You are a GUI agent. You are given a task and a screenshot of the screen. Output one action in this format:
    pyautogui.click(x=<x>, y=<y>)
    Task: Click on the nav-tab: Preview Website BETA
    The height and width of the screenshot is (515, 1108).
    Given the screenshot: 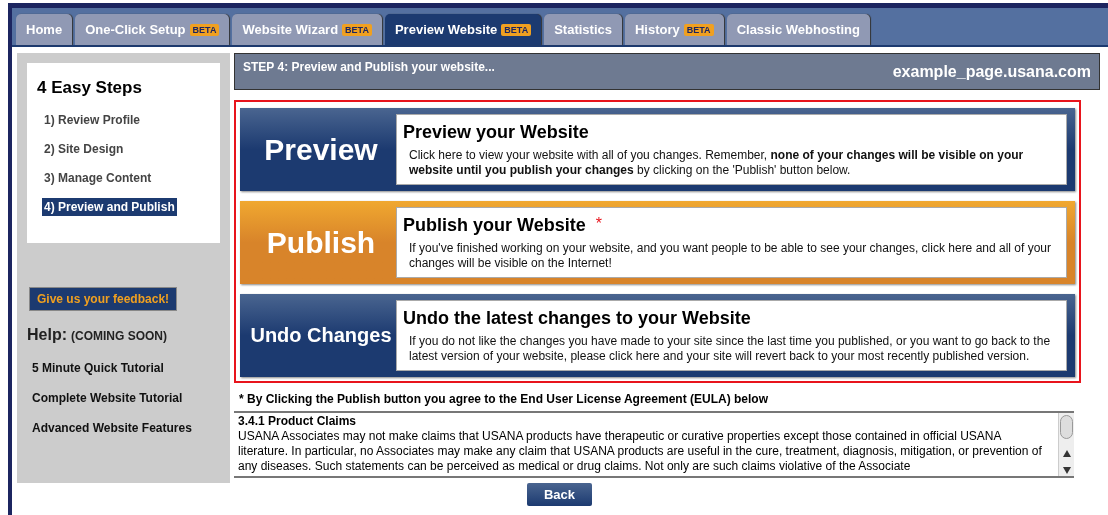 What is the action you would take?
    pyautogui.click(x=463, y=29)
    